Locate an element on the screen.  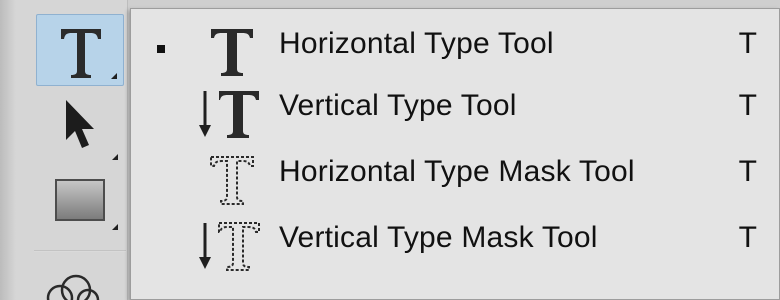
menu-item-label: Vertical Type Tool is located at coordinates (398, 105).